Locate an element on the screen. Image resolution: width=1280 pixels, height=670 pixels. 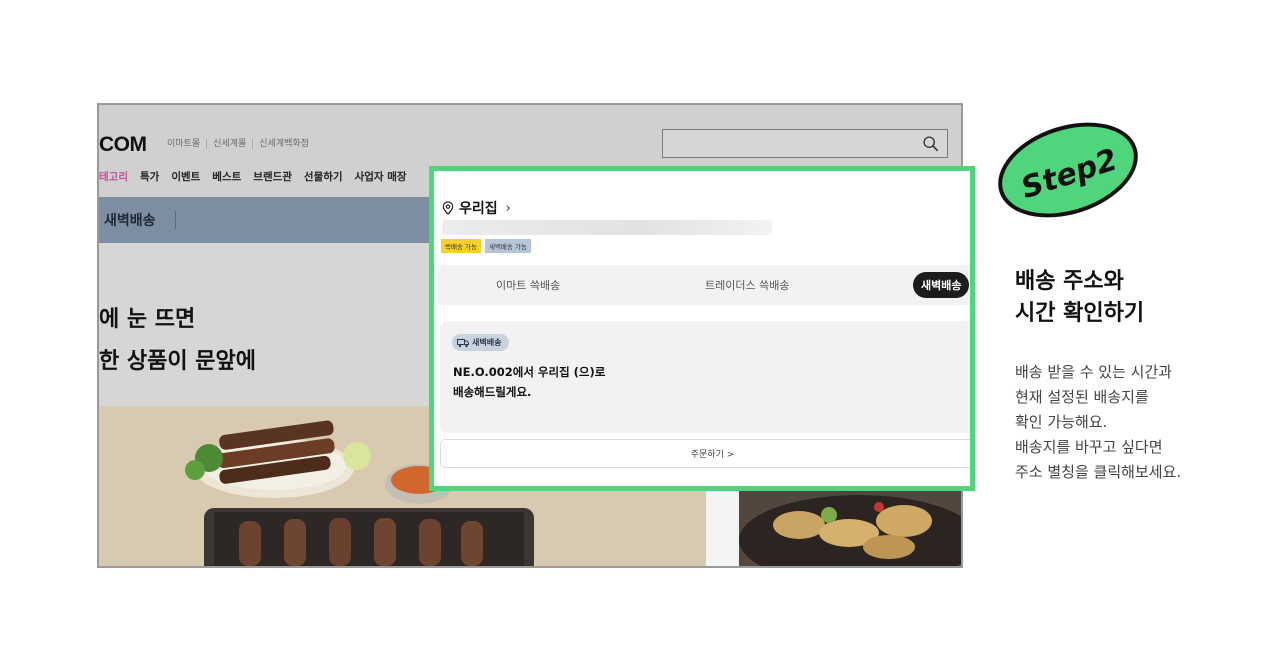
nav-category: 테고리 is located at coordinates (113, 176).